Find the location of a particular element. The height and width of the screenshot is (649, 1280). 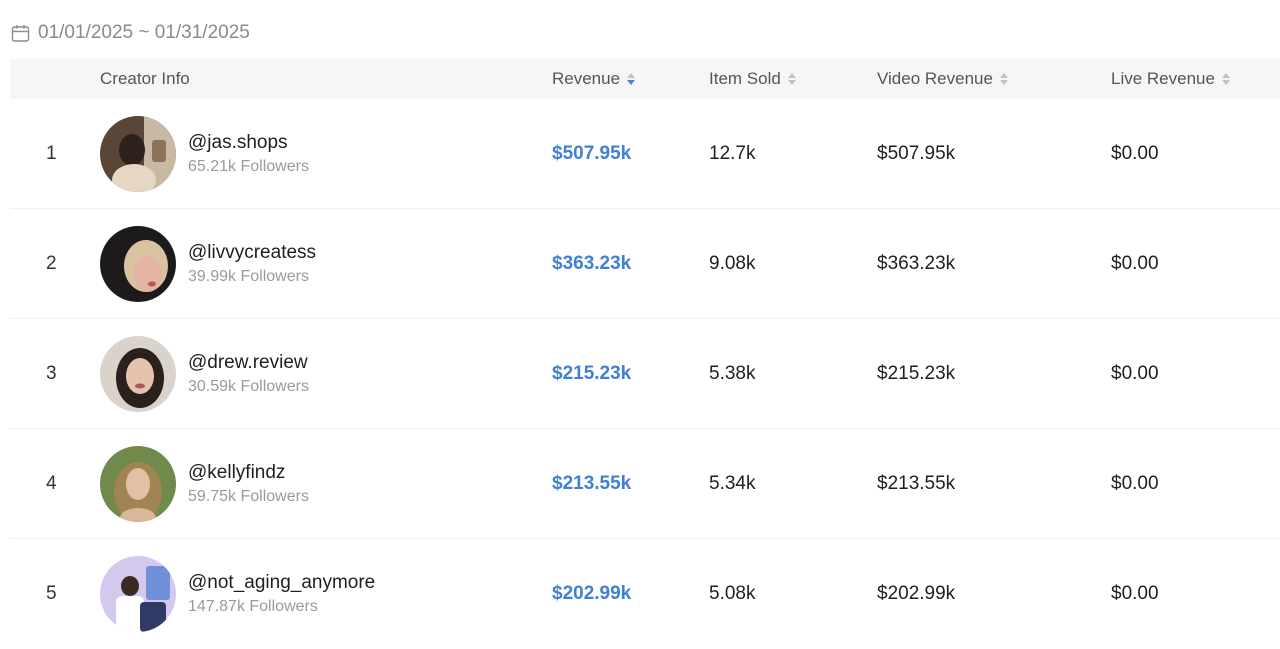

column-label: Creator Info is located at coordinates (145, 78).